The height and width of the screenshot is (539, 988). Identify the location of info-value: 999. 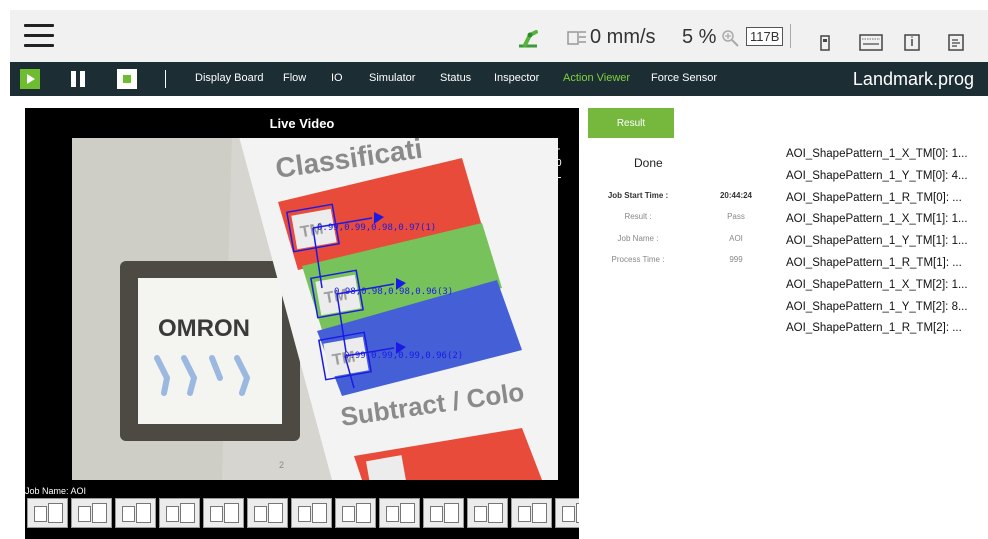
(736, 259).